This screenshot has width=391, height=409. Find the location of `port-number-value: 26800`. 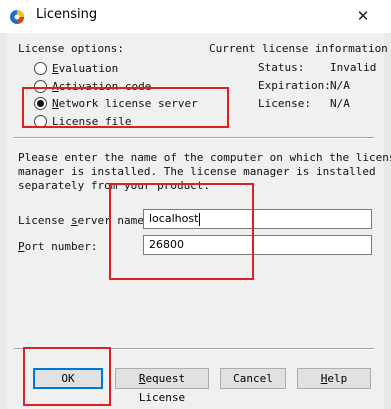

port-number-value: 26800 is located at coordinates (166, 244).